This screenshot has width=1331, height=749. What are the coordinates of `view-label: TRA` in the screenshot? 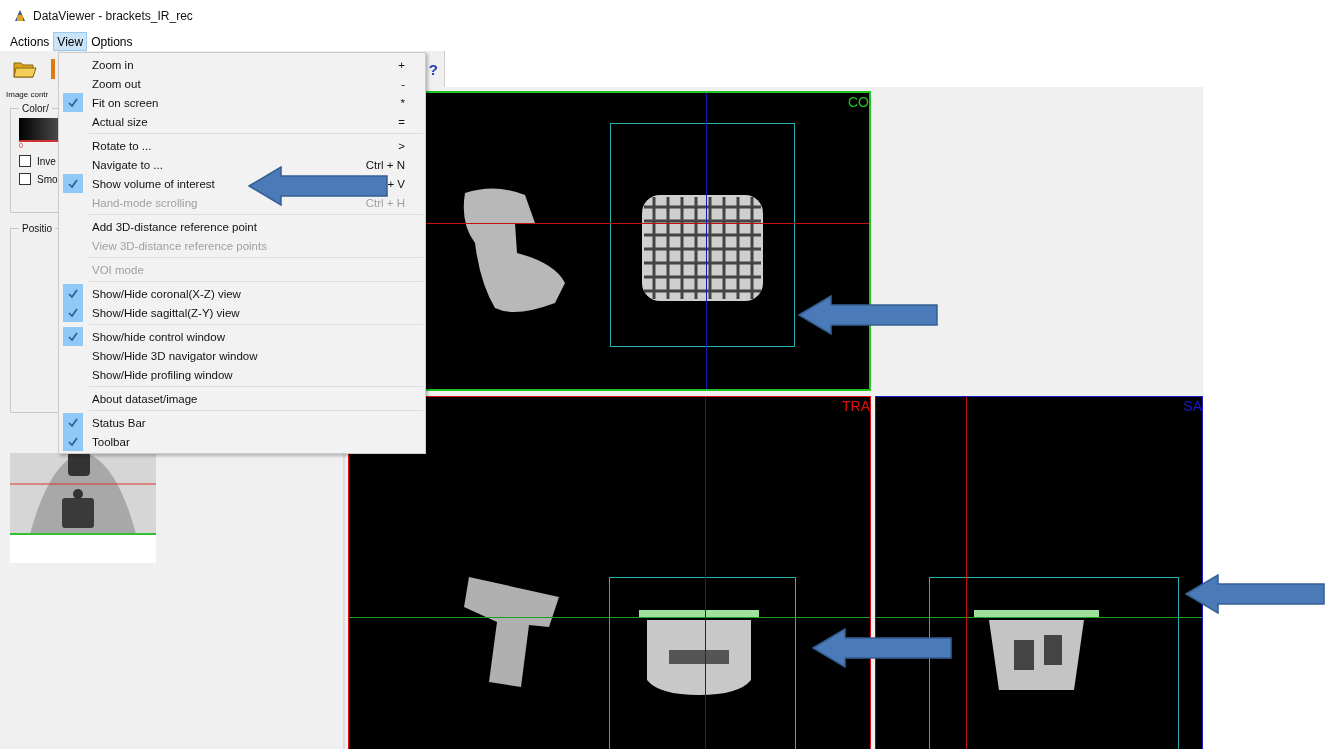 It's located at (856, 406).